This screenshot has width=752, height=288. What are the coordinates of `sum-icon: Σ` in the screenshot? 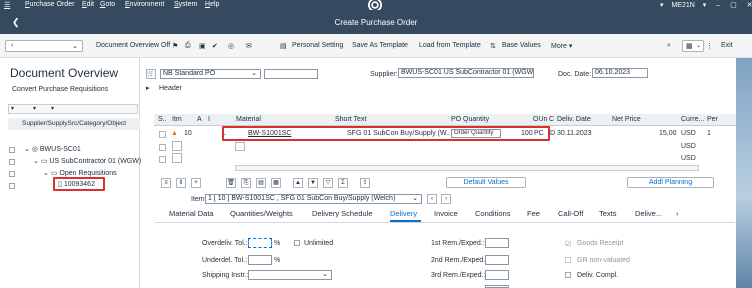 It's located at (343, 183).